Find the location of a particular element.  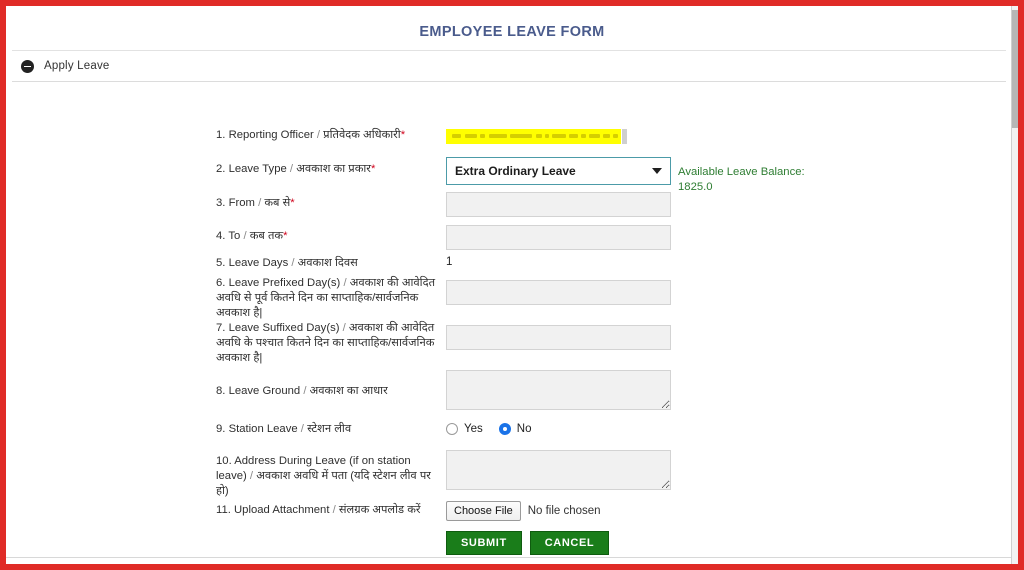

label-from-number: 3. is located at coordinates (221, 203).